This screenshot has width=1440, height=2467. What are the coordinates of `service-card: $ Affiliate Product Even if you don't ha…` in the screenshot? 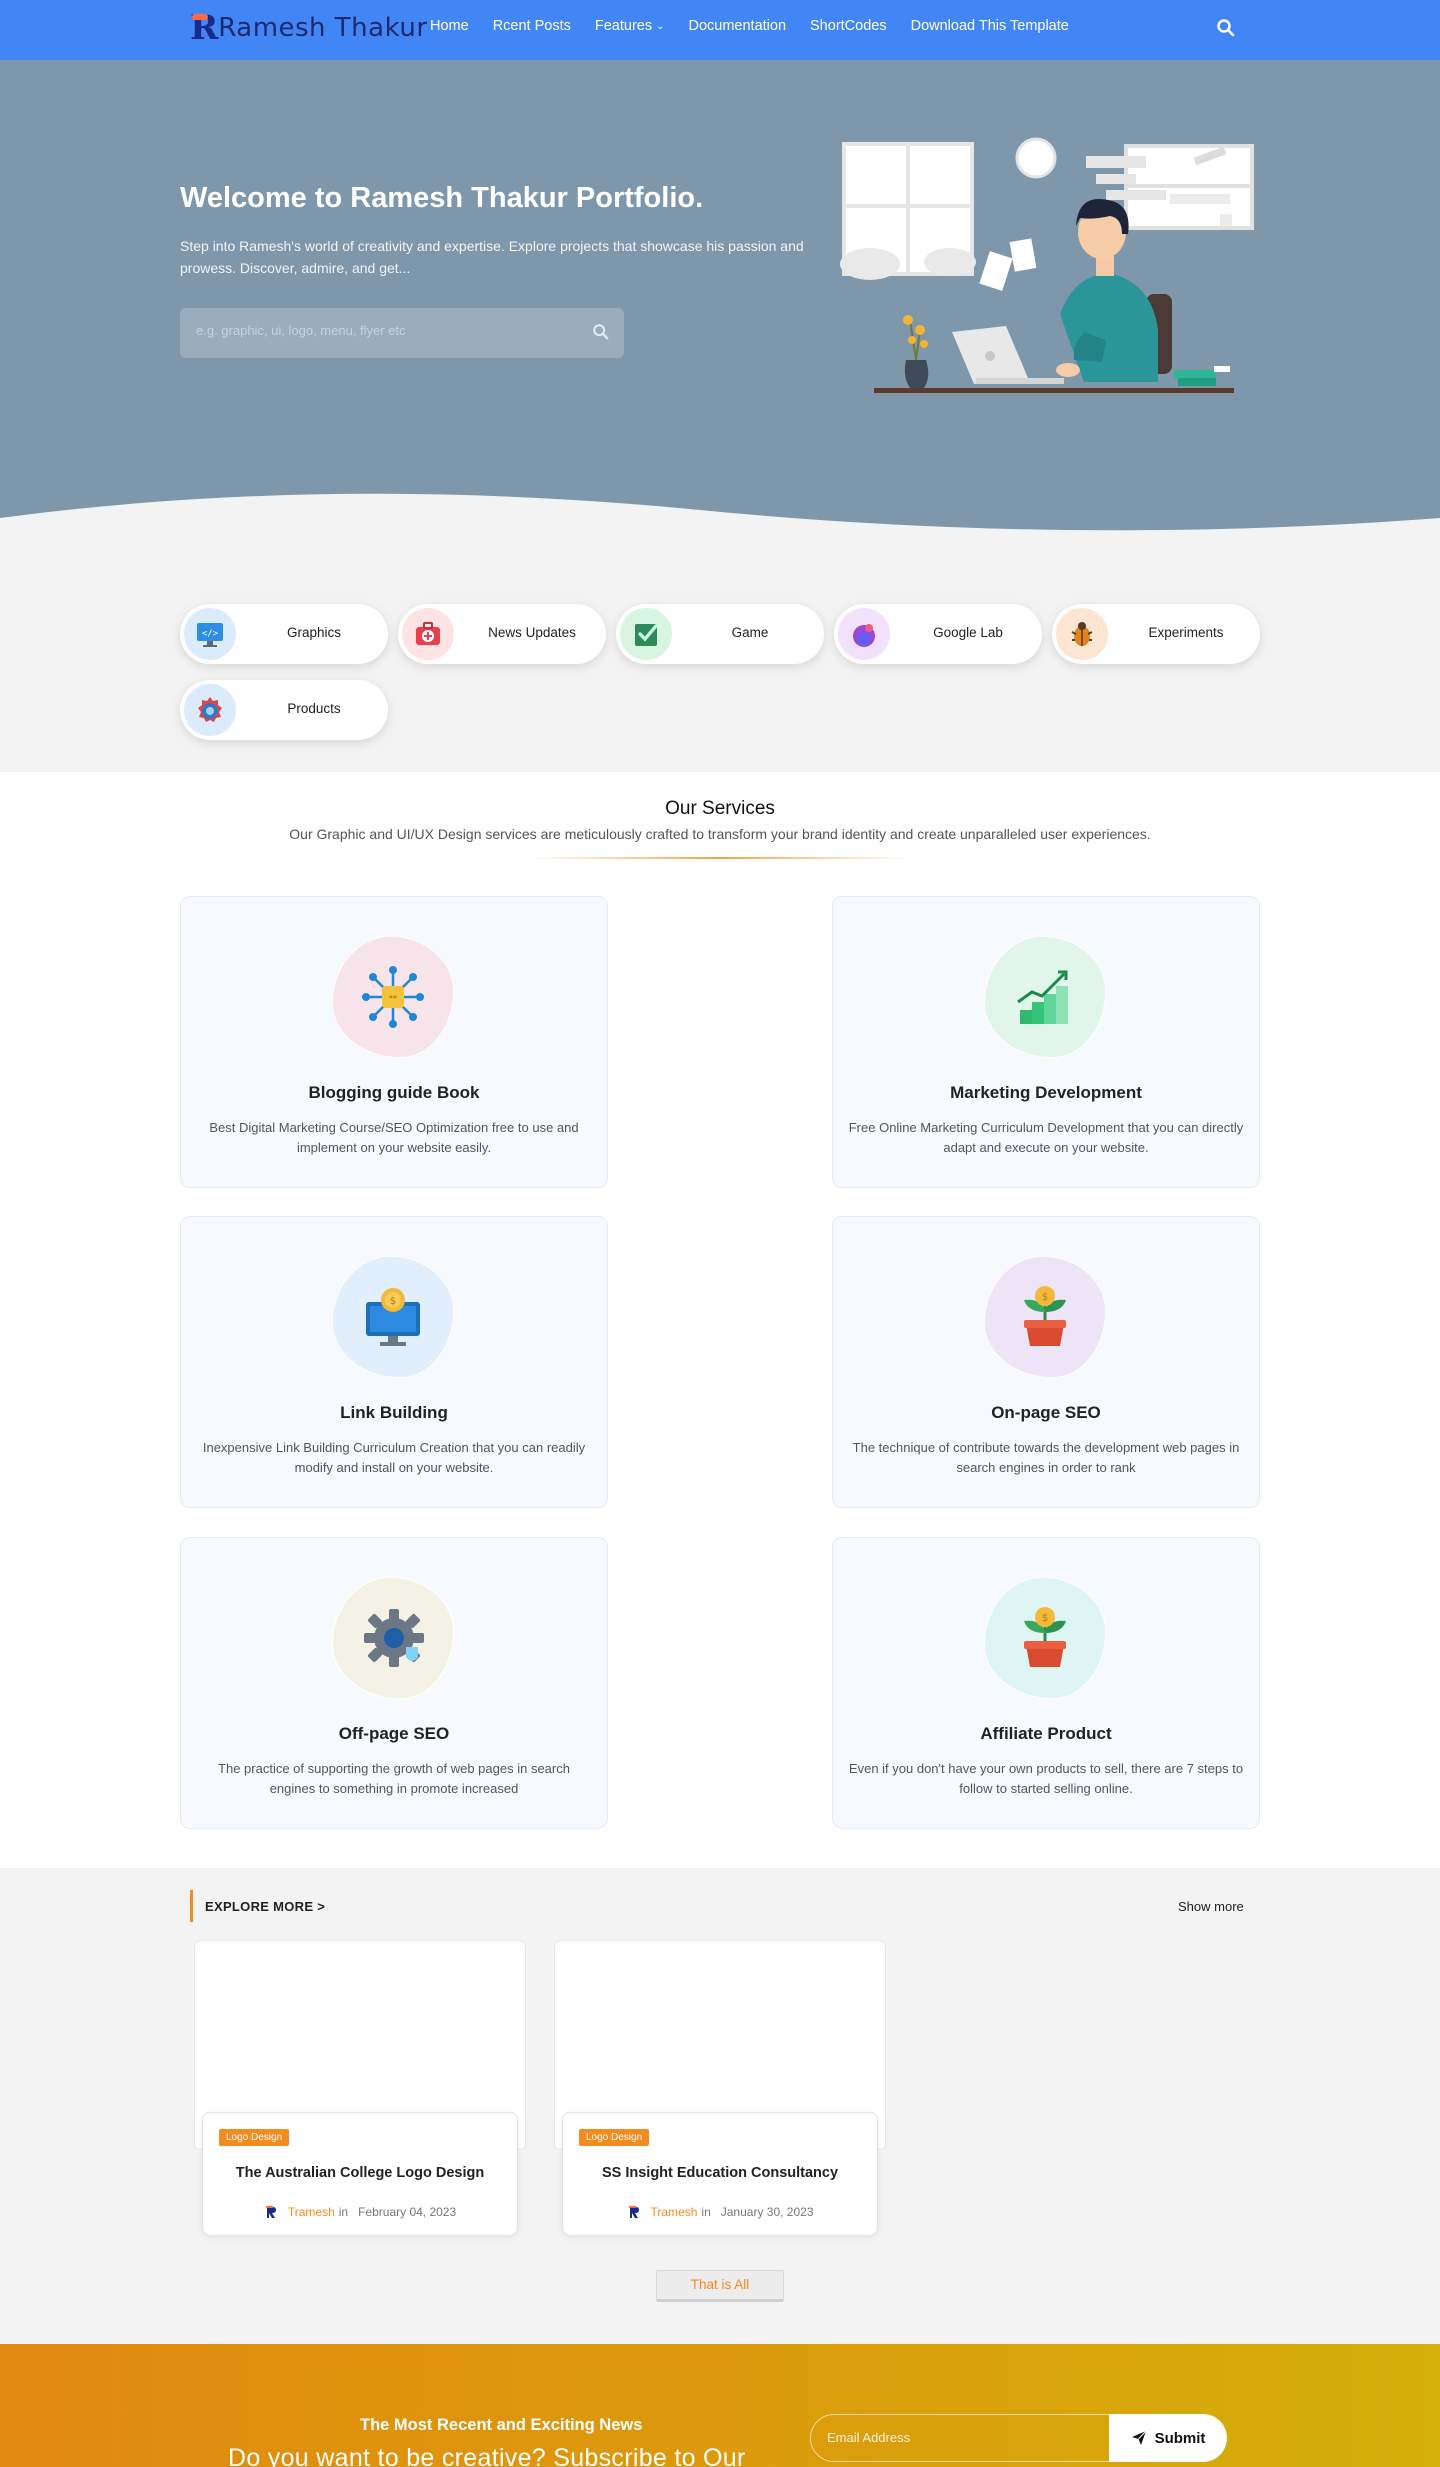 It's located at (1046, 1683).